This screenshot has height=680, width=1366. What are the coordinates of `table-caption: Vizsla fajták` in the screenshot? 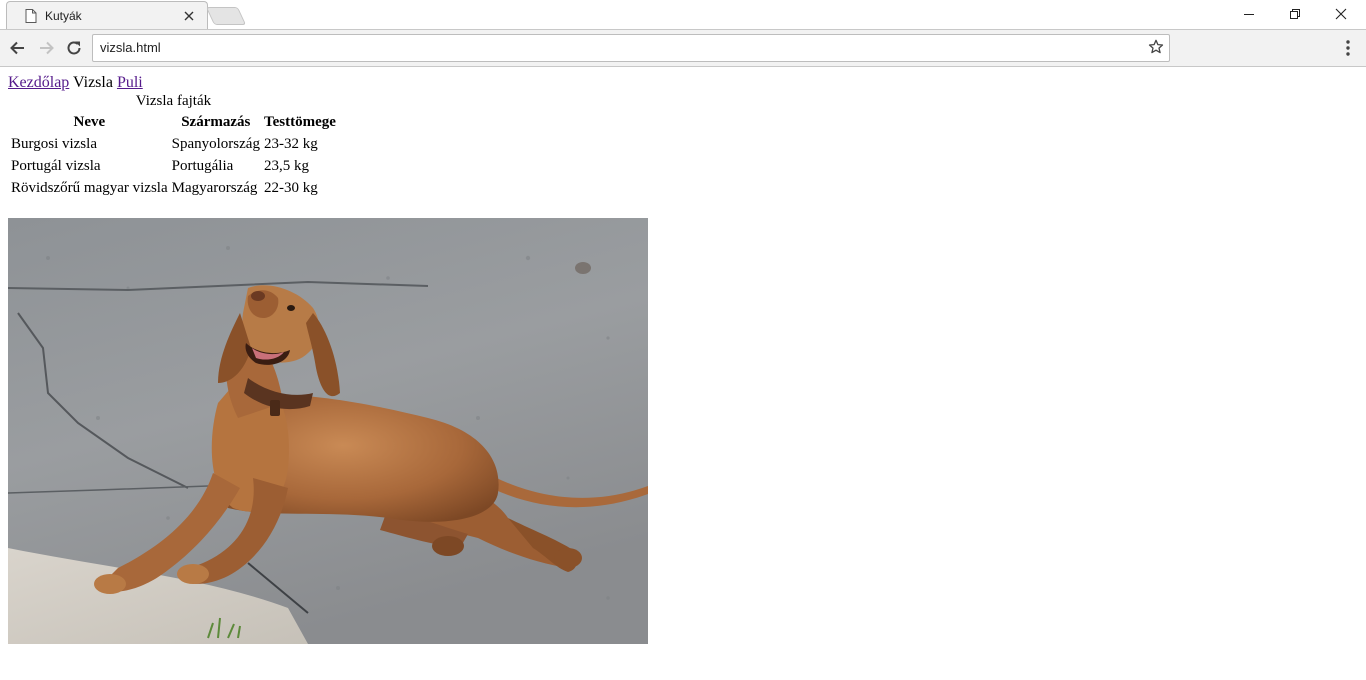 It's located at (173, 101).